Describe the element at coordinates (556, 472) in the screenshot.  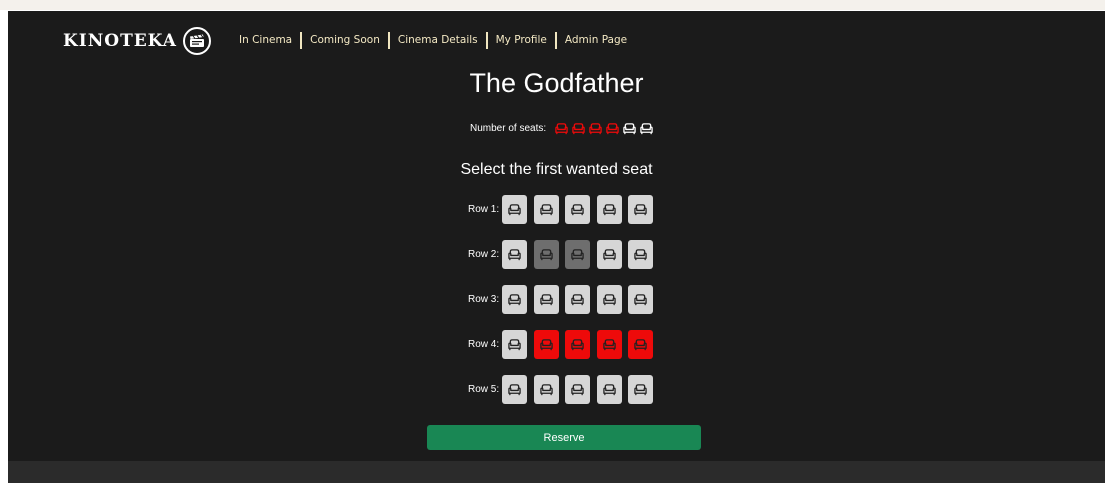
I see `footer` at that location.